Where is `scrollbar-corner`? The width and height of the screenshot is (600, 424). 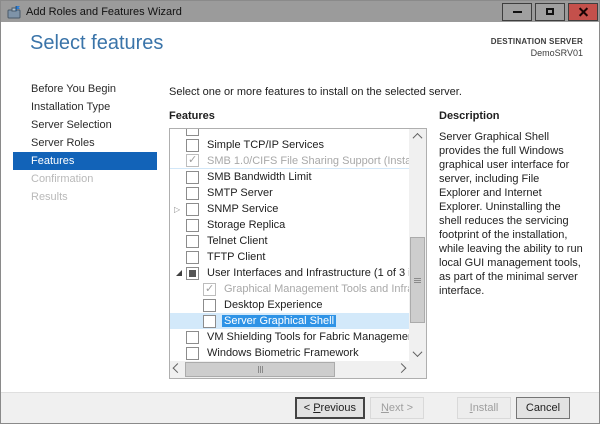
scrollbar-corner is located at coordinates (417, 369).